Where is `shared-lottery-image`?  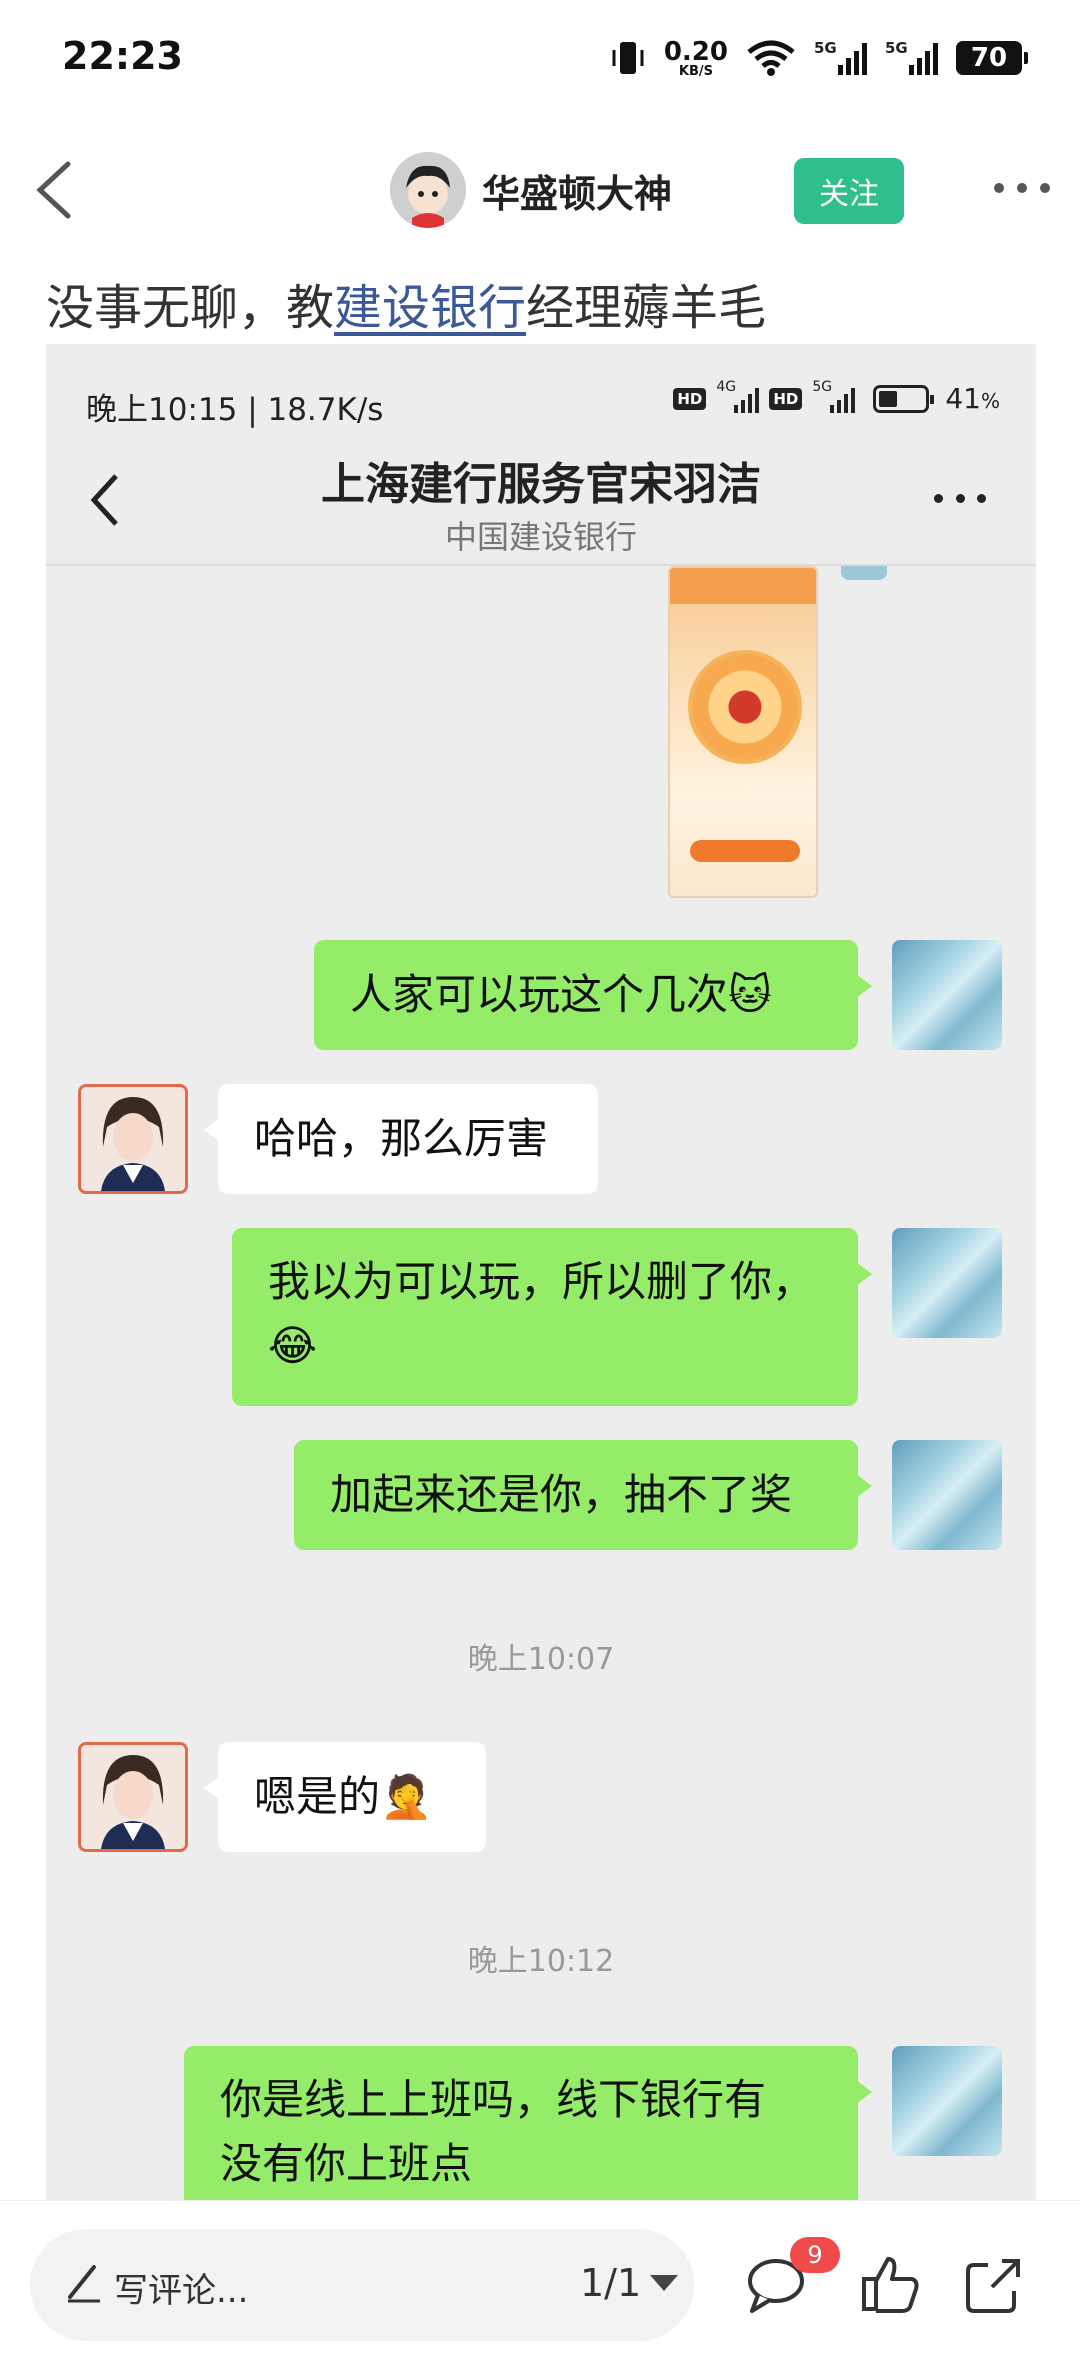 shared-lottery-image is located at coordinates (743, 732).